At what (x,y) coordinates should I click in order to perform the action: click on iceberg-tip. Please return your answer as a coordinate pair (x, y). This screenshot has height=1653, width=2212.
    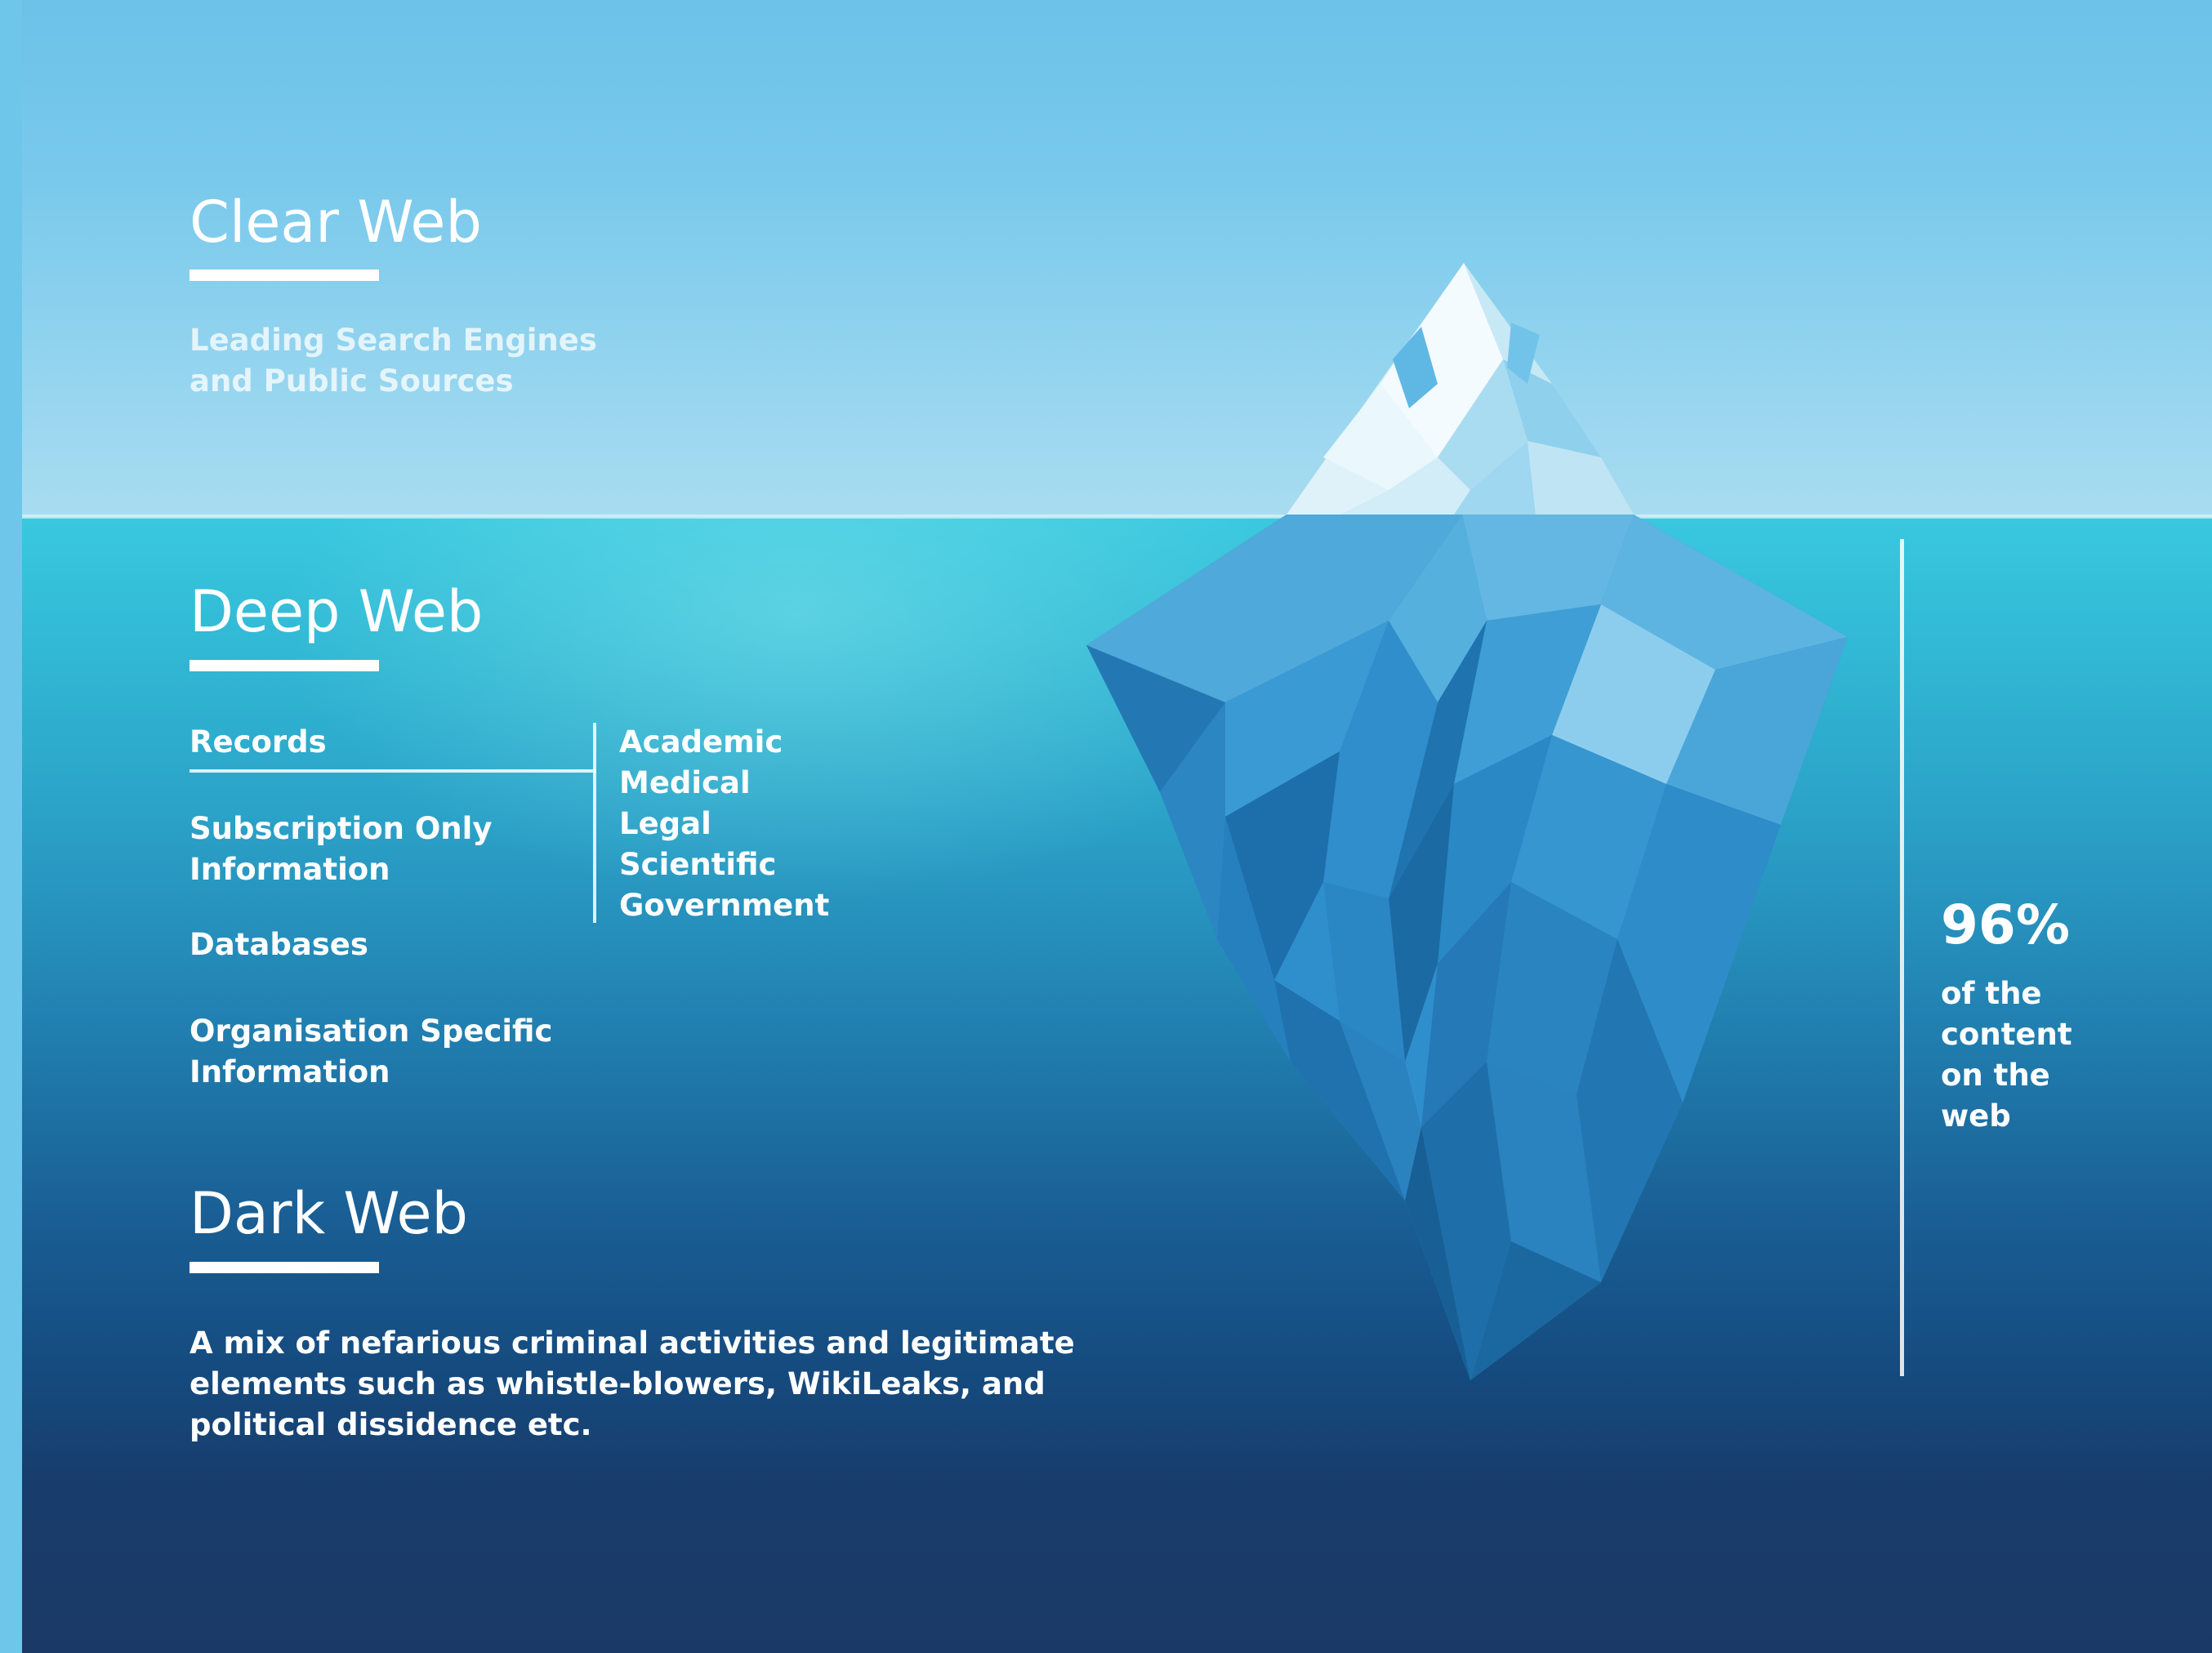
    Looking at the image, I should click on (1460, 389).